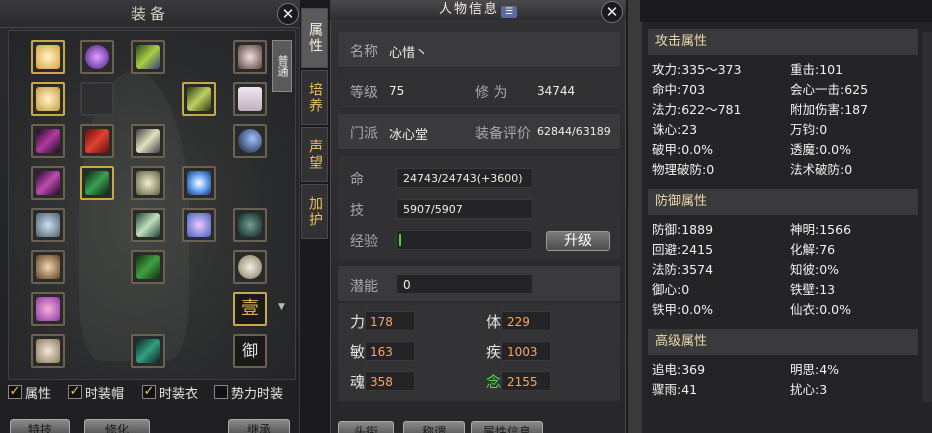 This screenshot has height=433, width=932. I want to click on attribute-entry: 铁甲:0.0%, so click(682, 309).